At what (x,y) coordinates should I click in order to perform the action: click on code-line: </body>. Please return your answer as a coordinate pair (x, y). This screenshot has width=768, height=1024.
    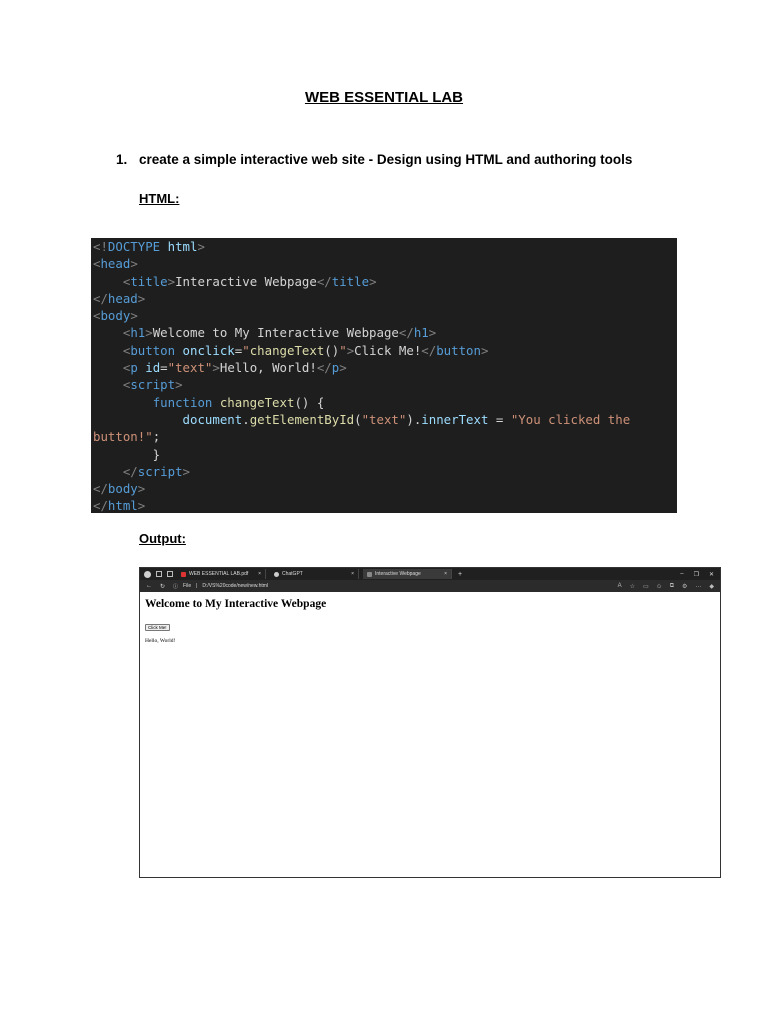
    Looking at the image, I should click on (119, 489).